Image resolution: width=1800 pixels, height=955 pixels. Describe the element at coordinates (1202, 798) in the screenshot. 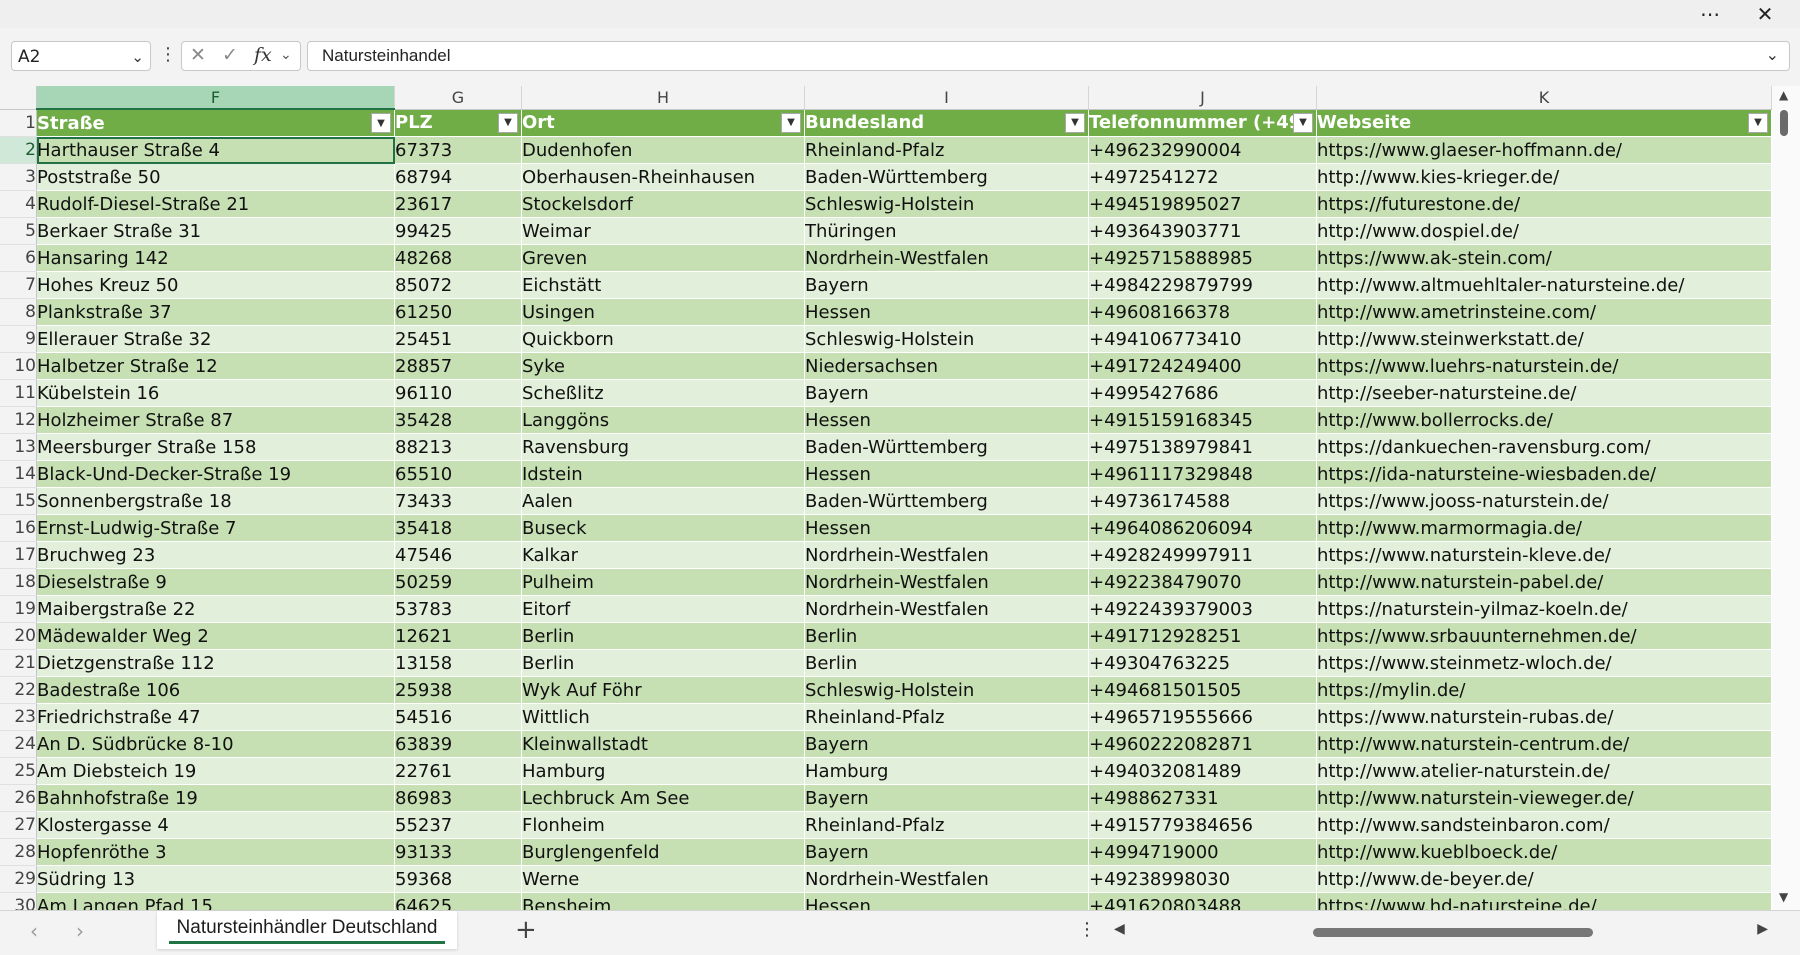

I see `table-cell: +4988627331` at that location.